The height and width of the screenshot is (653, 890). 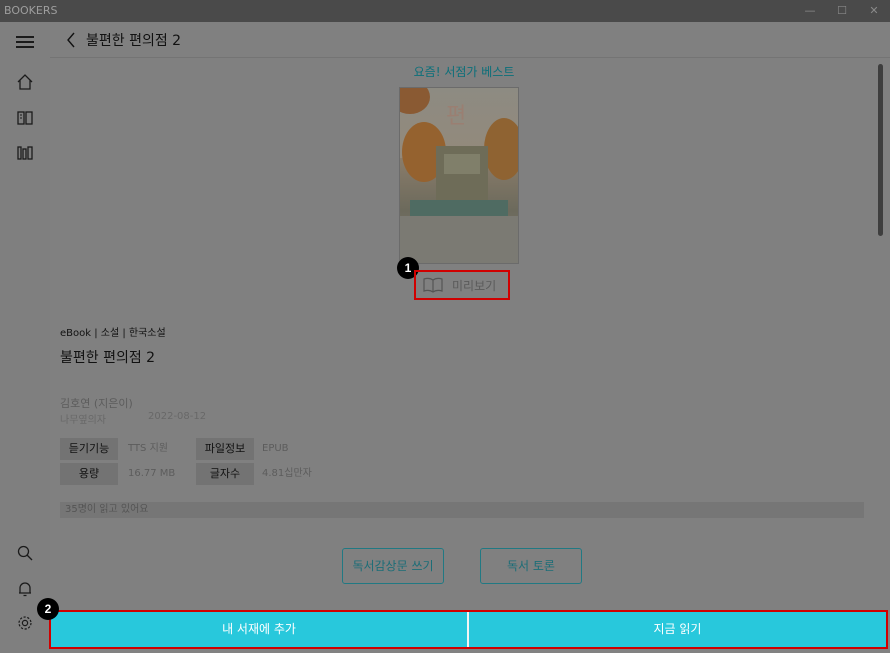 I want to click on info-key: 용량, so click(x=89, y=474).